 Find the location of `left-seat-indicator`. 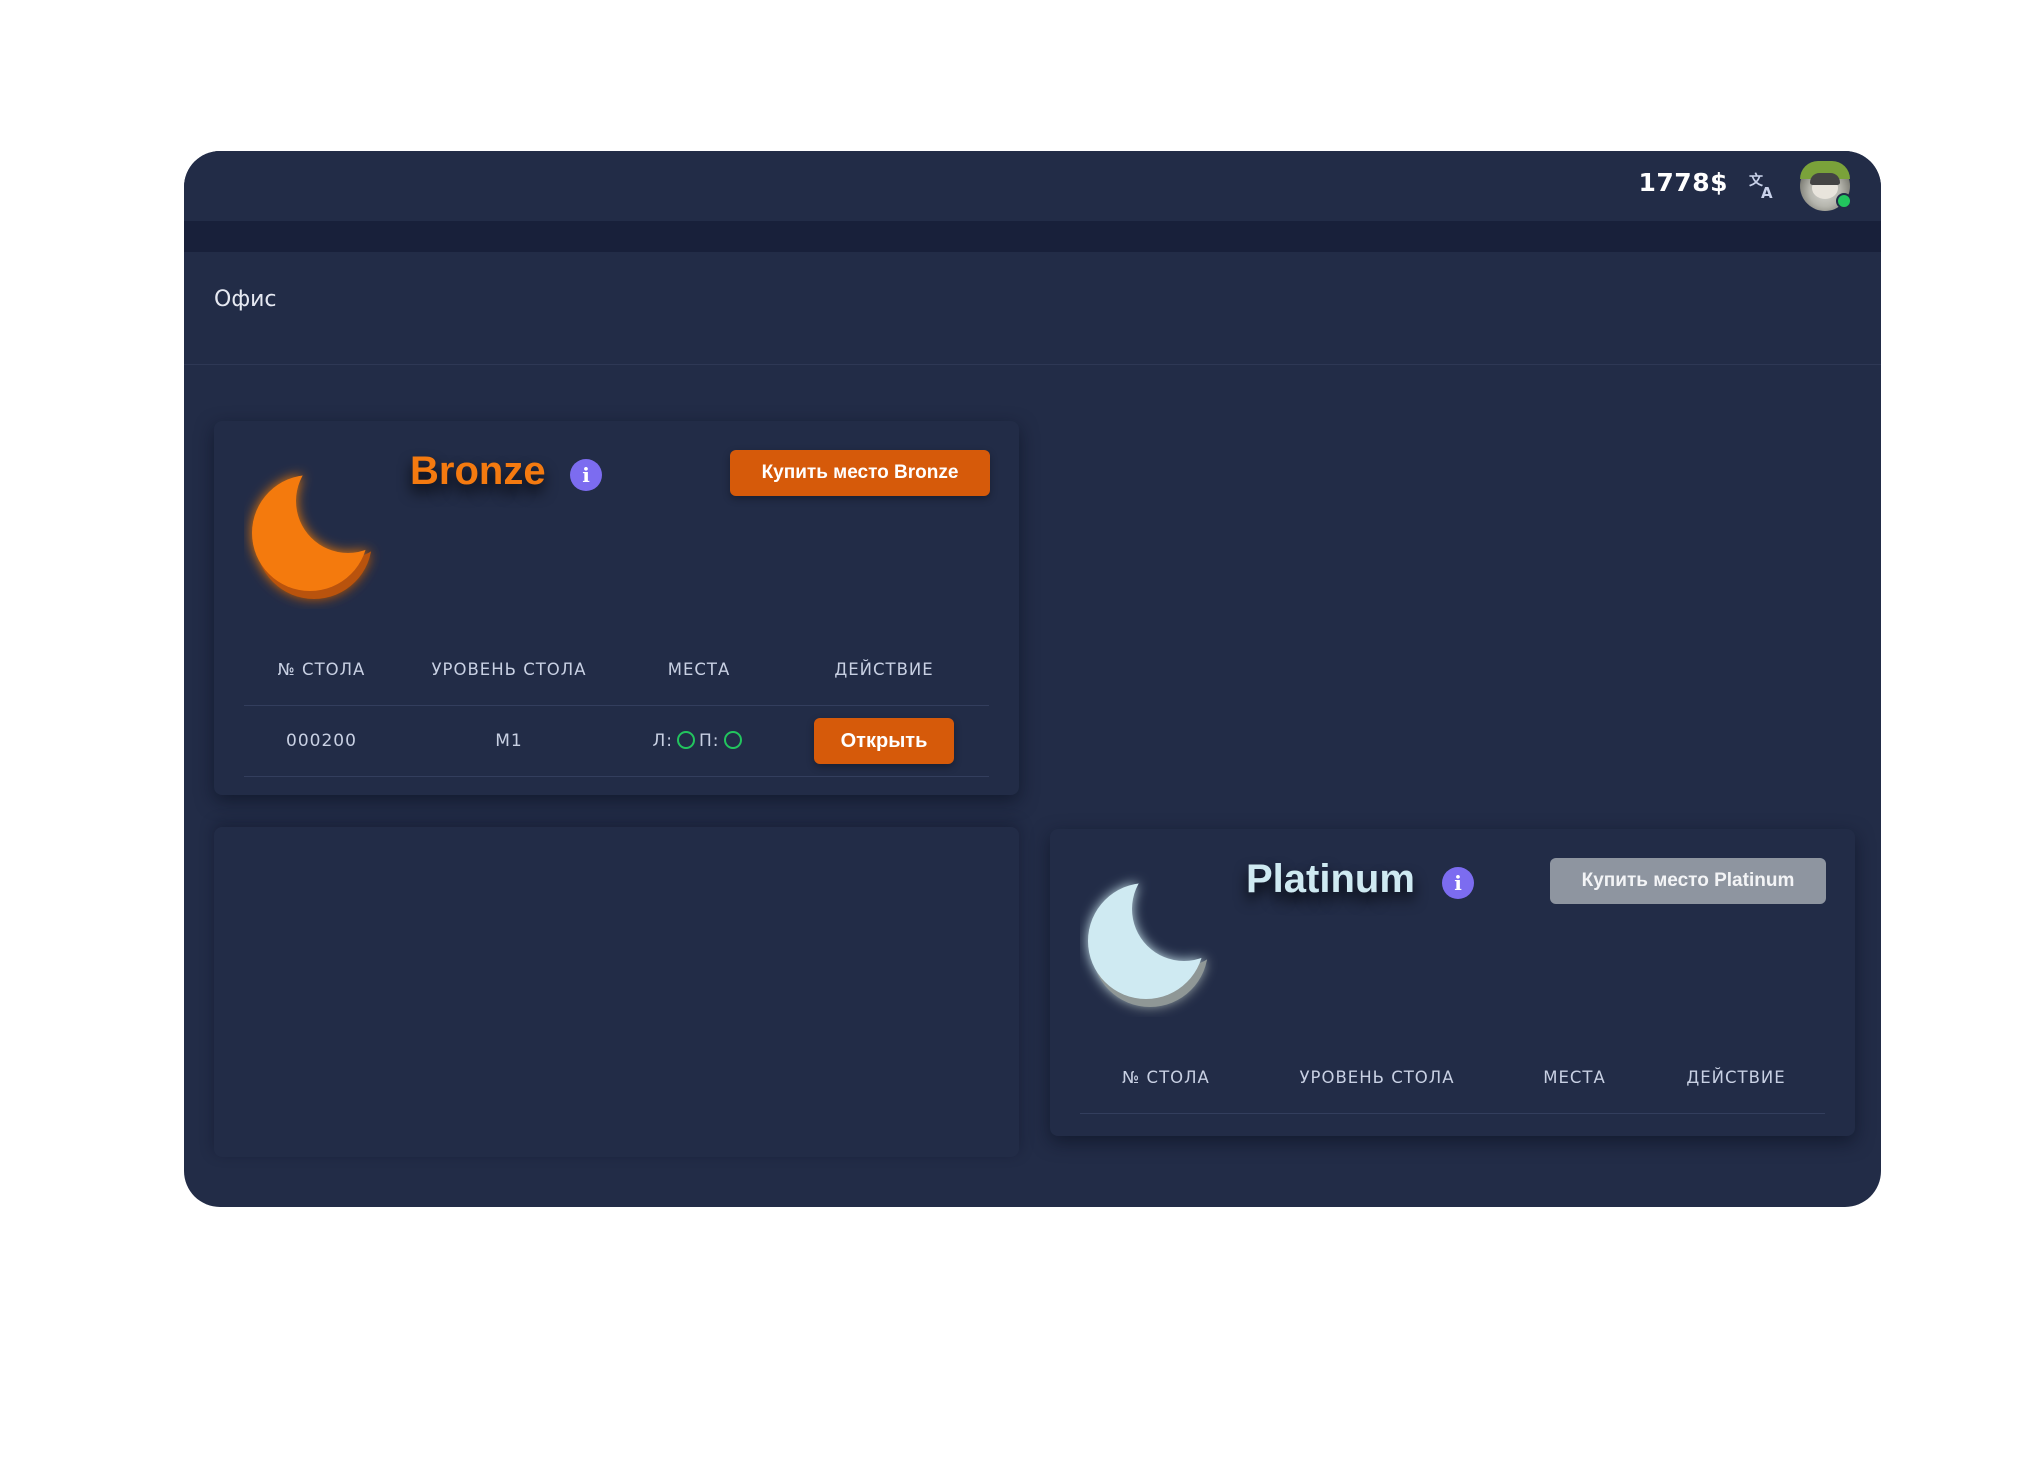

left-seat-indicator is located at coordinates (686, 739).